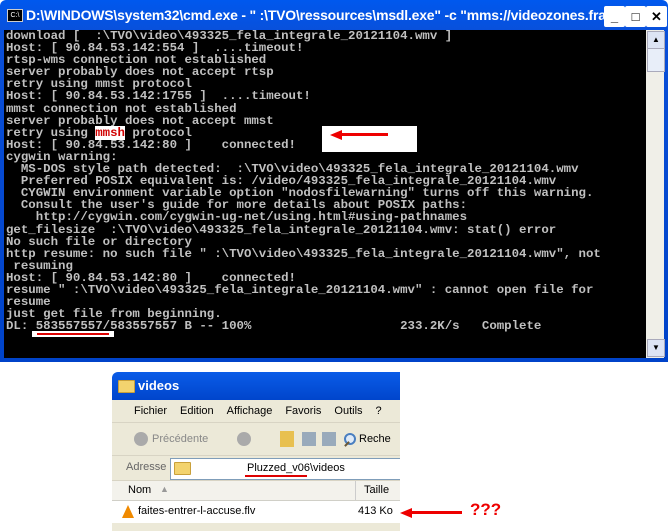  I want to click on close-button: ✕, so click(656, 16).